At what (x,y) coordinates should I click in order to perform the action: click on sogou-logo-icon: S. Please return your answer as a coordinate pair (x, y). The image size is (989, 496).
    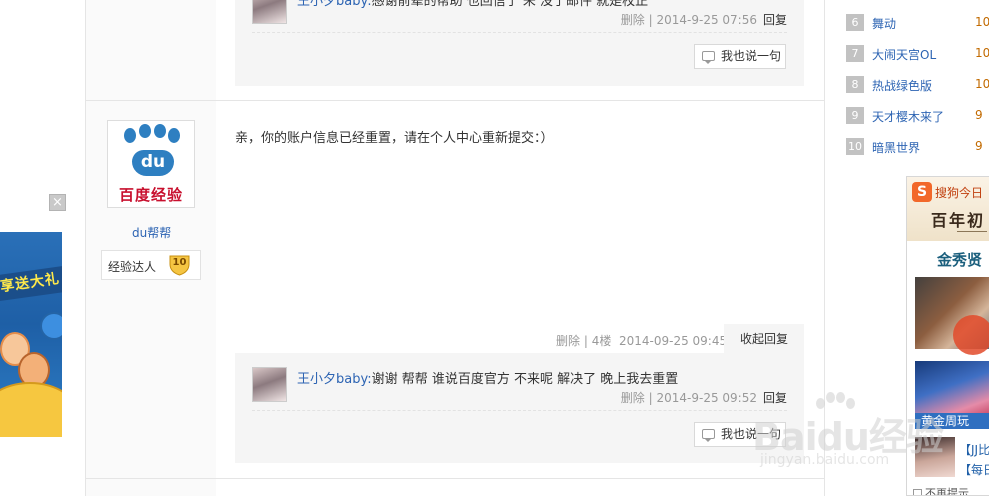
    Looking at the image, I should click on (922, 192).